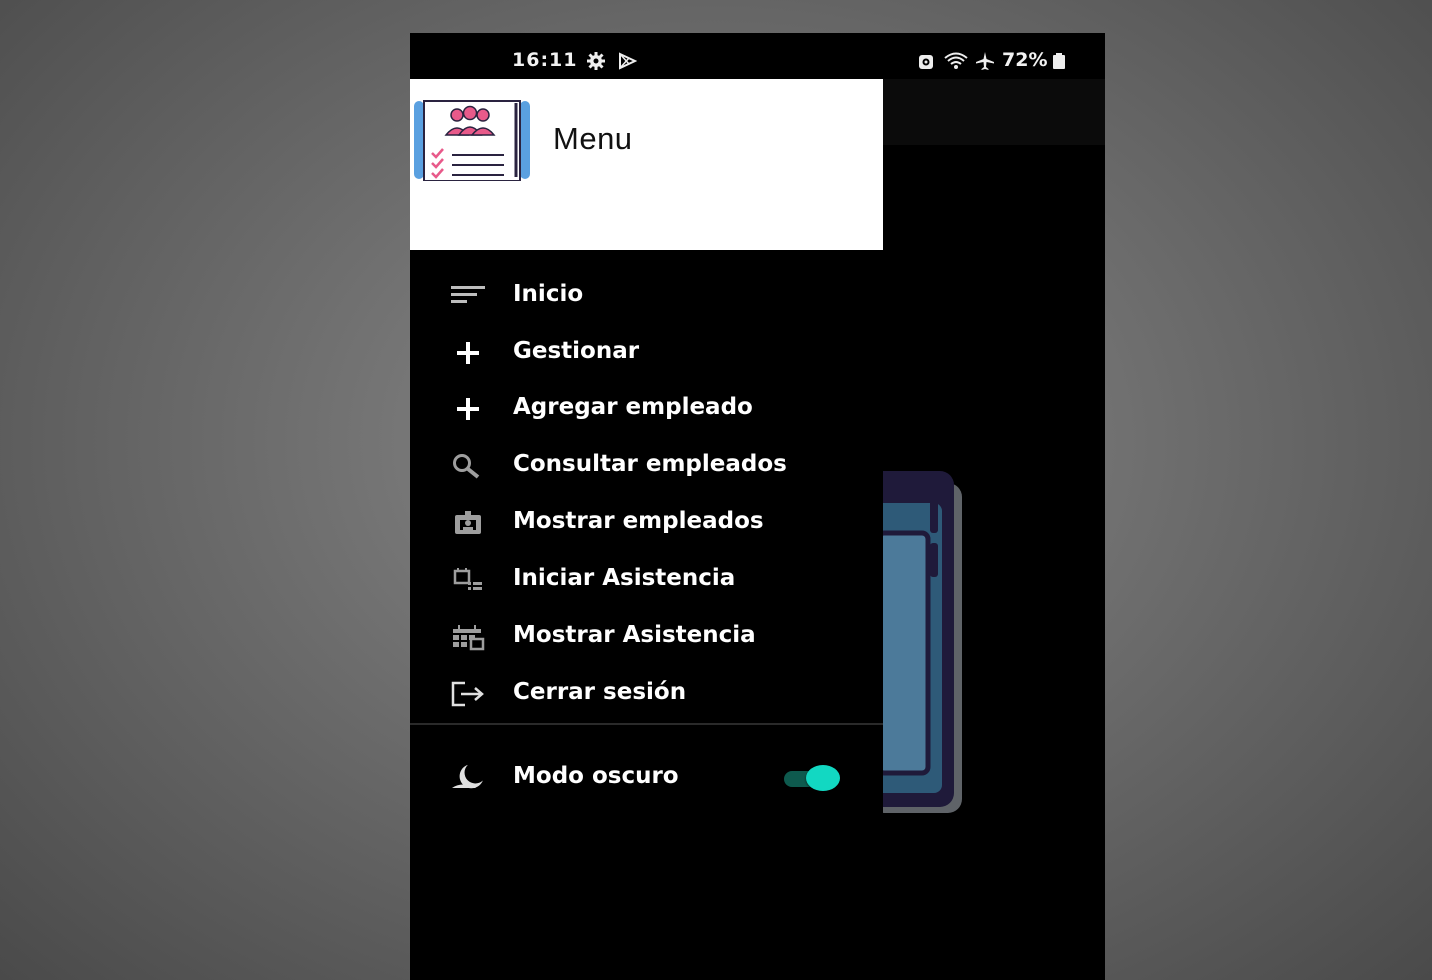 The height and width of the screenshot is (980, 1432). I want to click on menu-item-consultar-empleados: Consultar empleados, so click(646, 466).